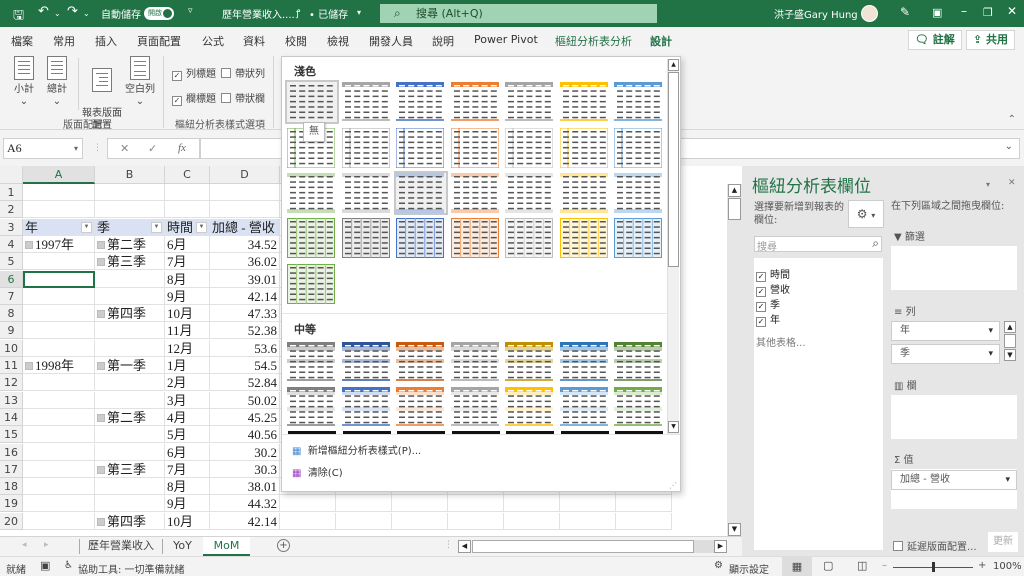 This screenshot has height=576, width=1024. I want to click on column-header-b: B, so click(130, 175).